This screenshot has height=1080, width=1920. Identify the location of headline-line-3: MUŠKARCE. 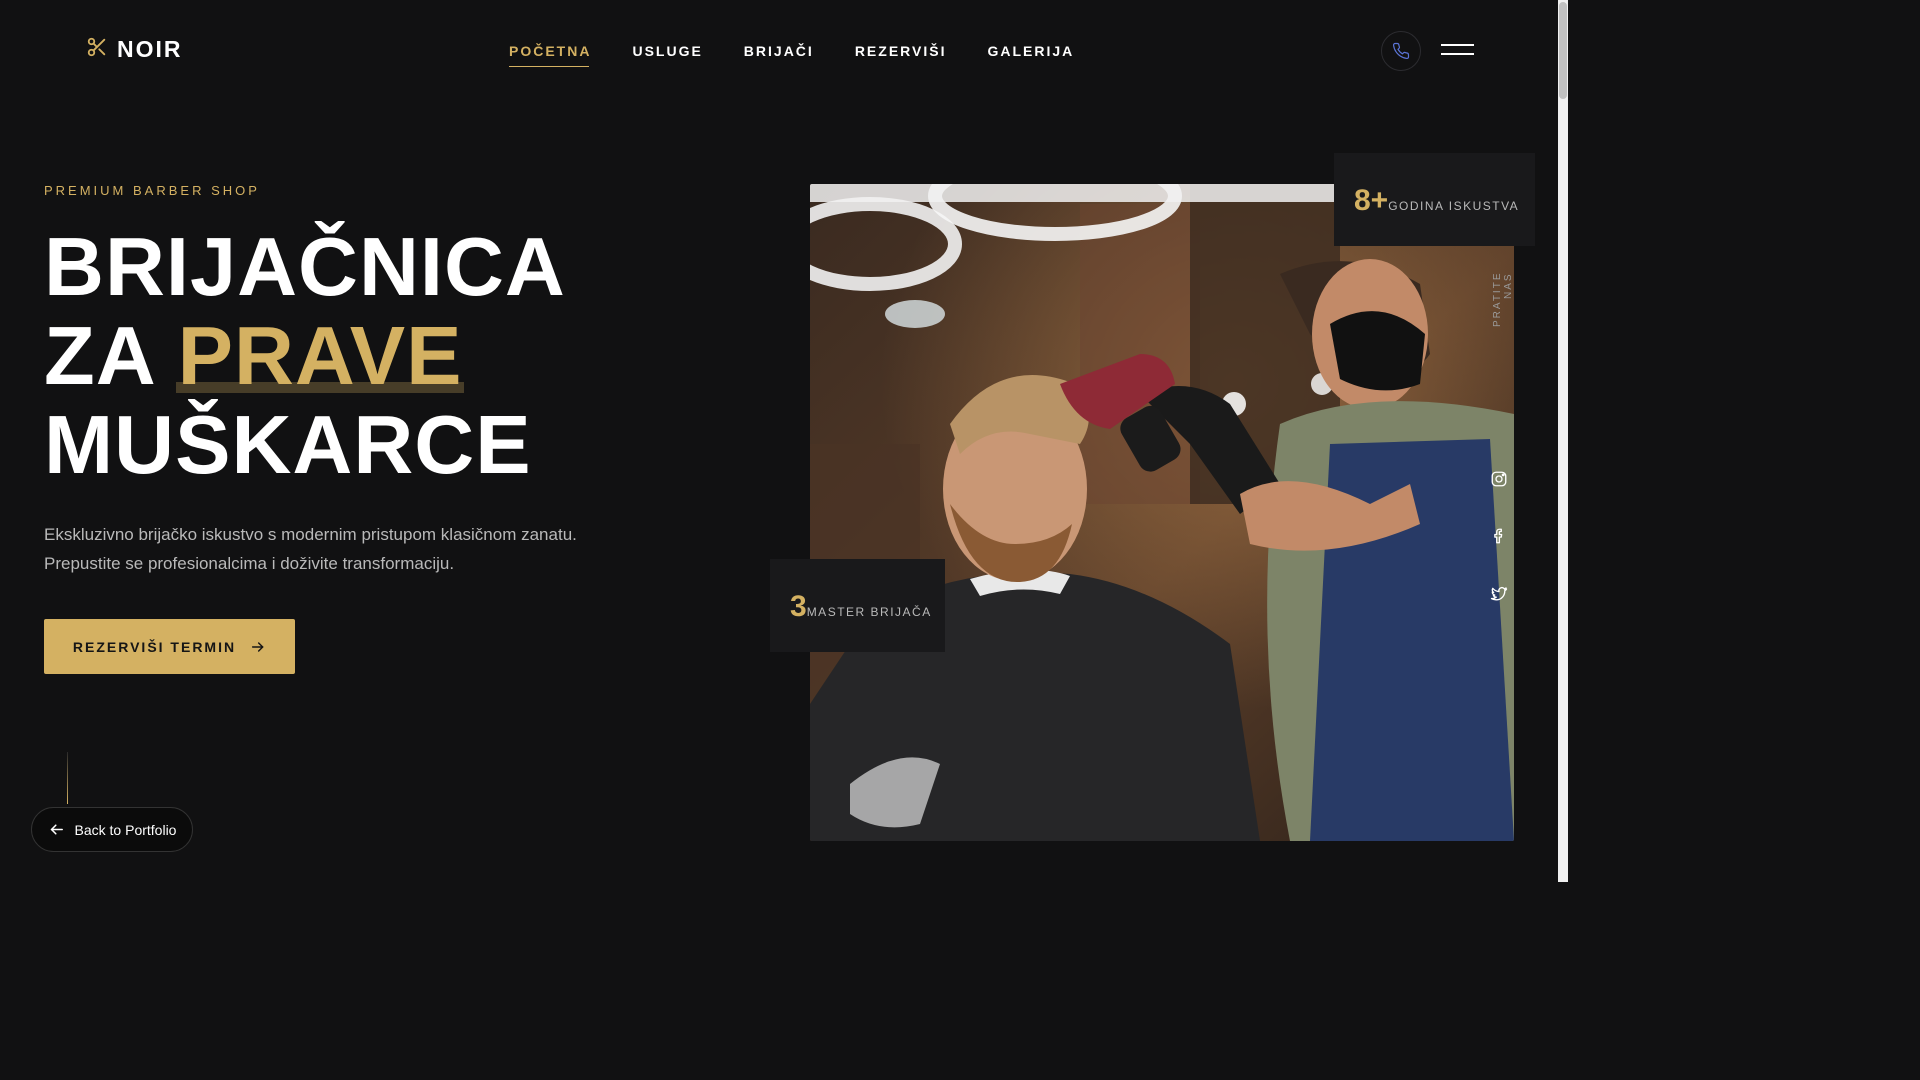
(288, 444).